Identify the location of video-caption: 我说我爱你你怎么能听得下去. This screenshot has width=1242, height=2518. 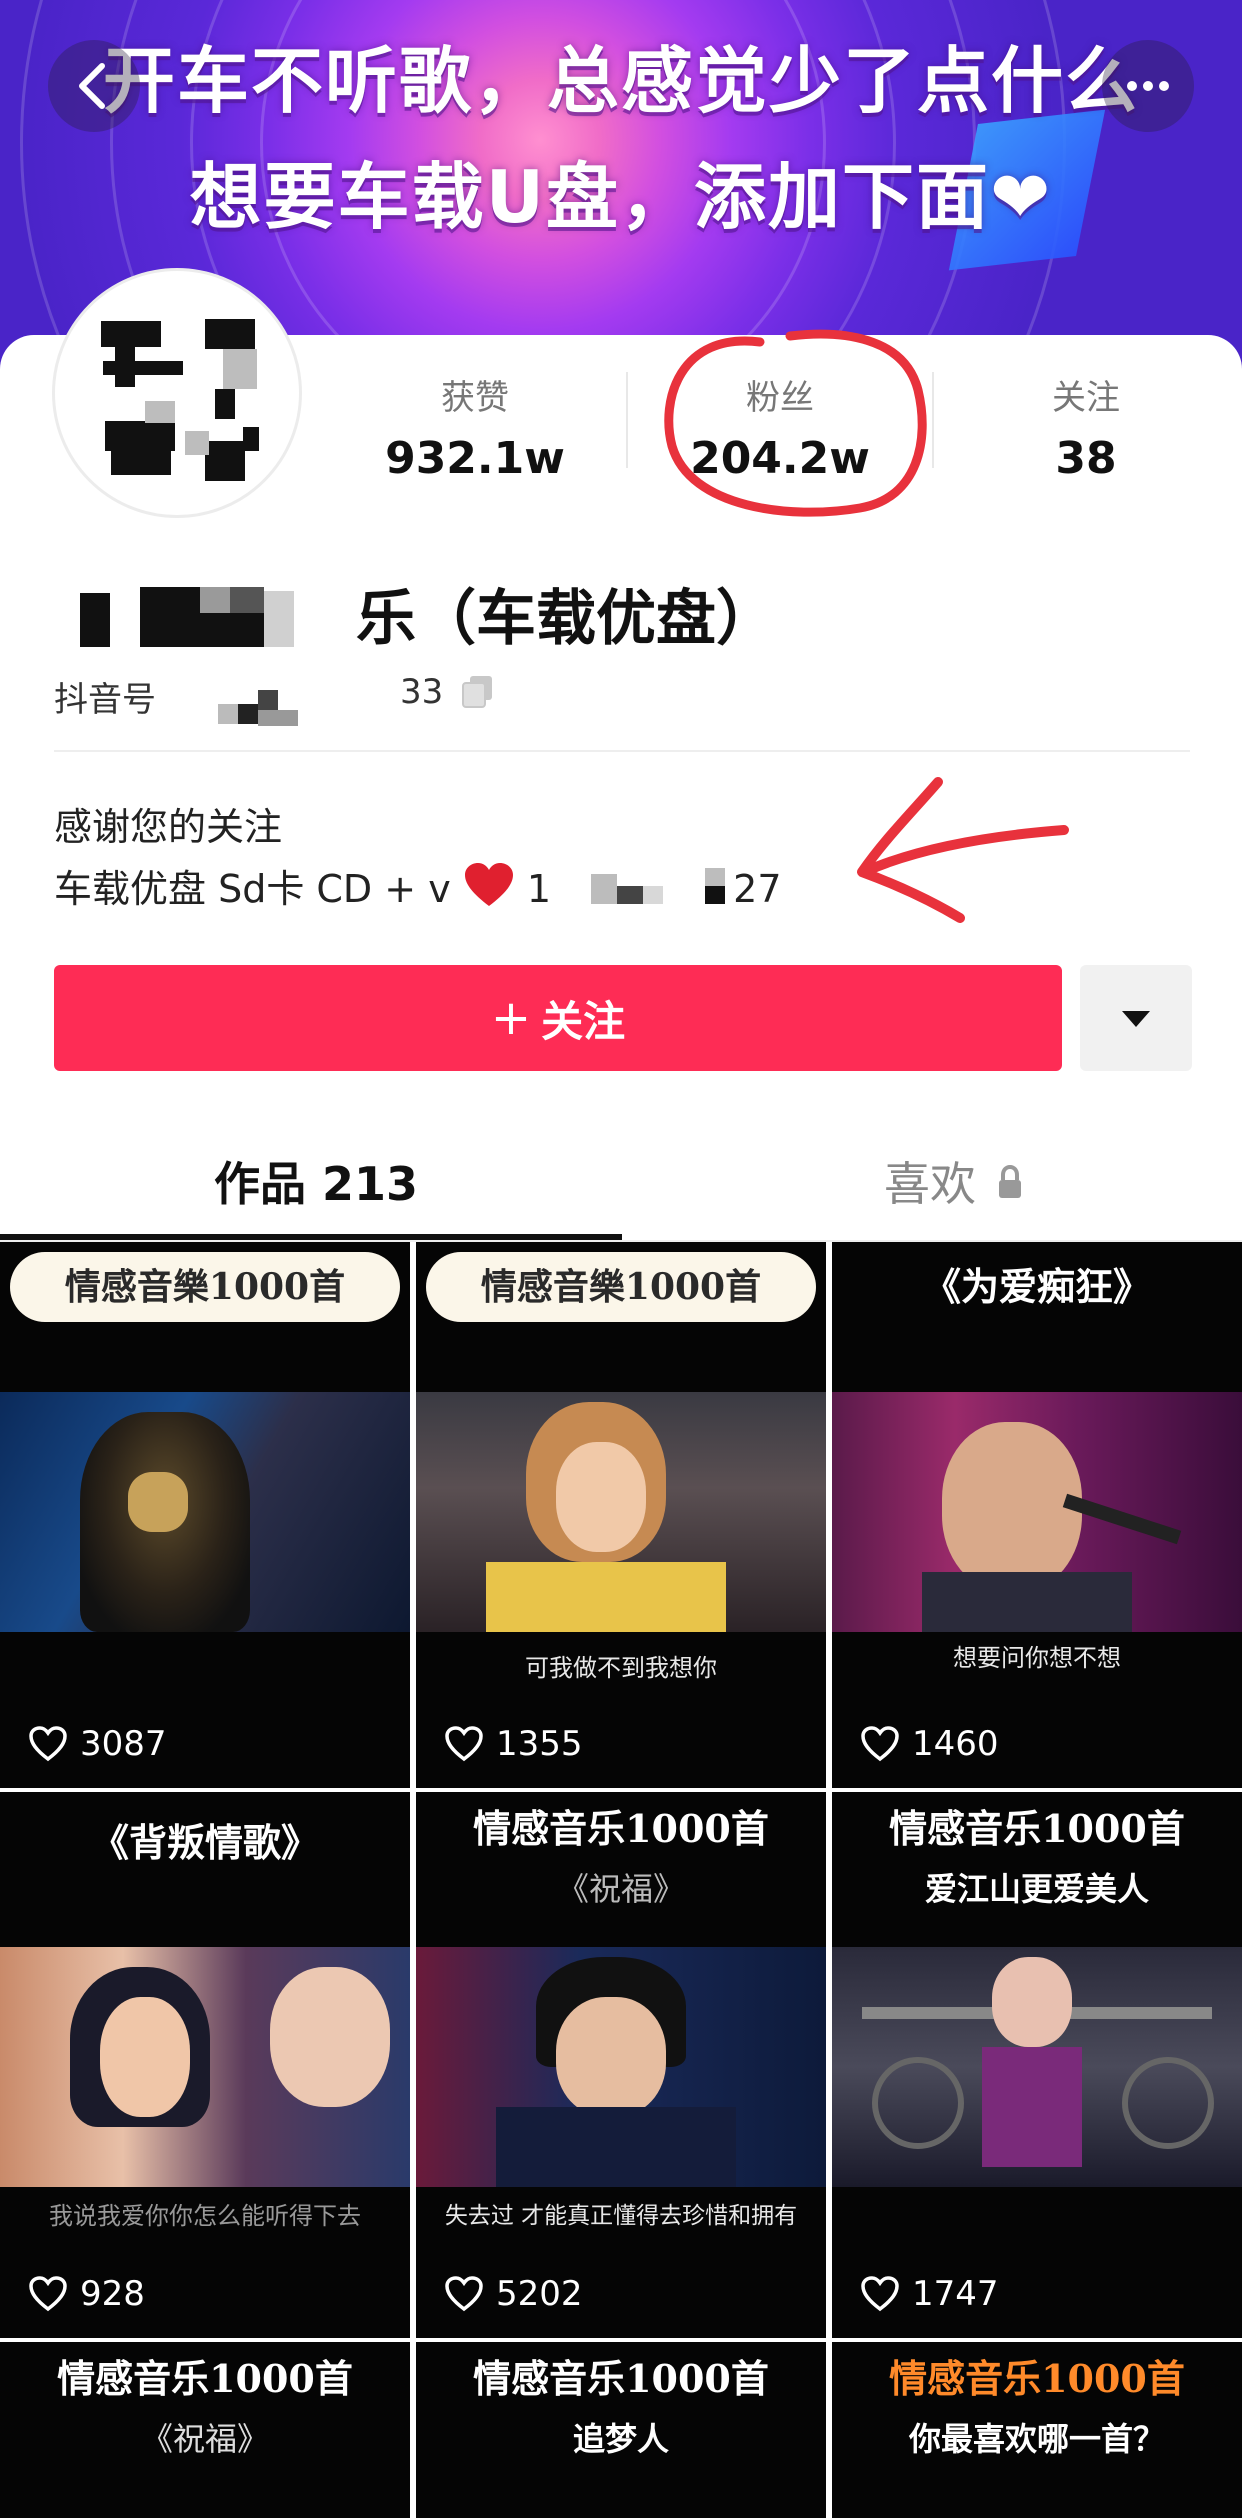
(205, 2216).